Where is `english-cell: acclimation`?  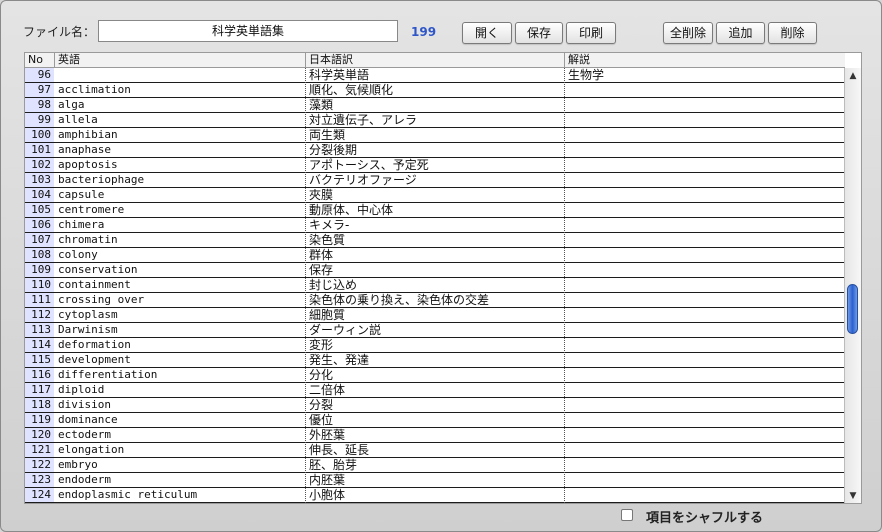 english-cell: acclimation is located at coordinates (180, 90).